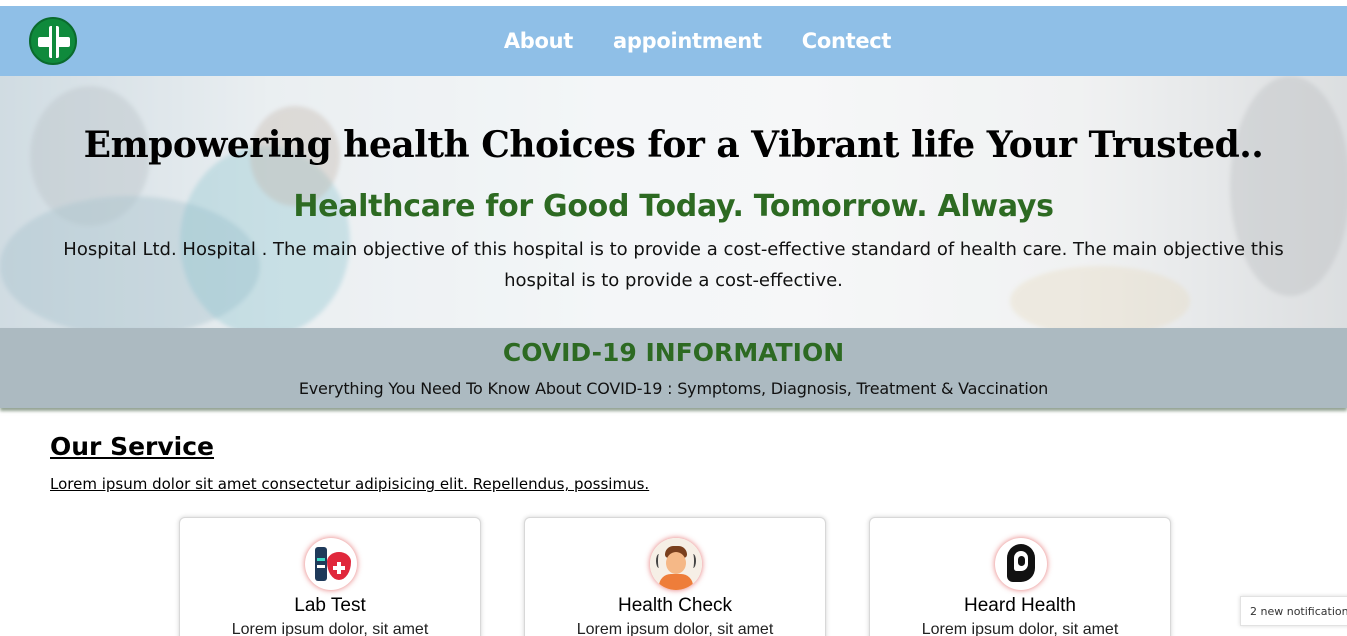 This screenshot has width=1347, height=636. Describe the element at coordinates (539, 41) in the screenshot. I see `nav-link-about: About` at that location.